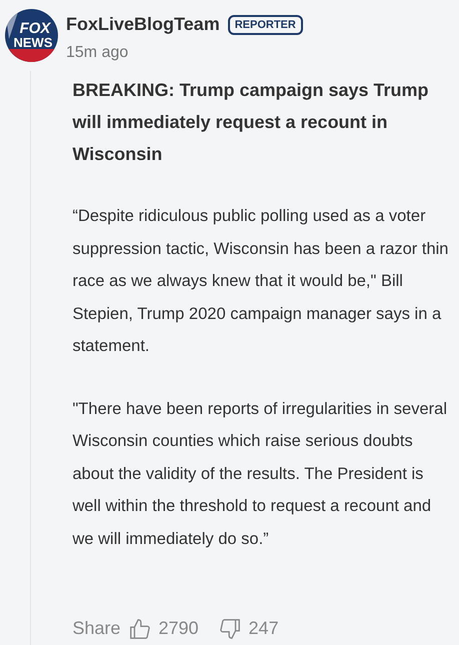 The height and width of the screenshot is (645, 459). Describe the element at coordinates (143, 24) in the screenshot. I see `author-name: FoxLiveBlogTeam` at that location.